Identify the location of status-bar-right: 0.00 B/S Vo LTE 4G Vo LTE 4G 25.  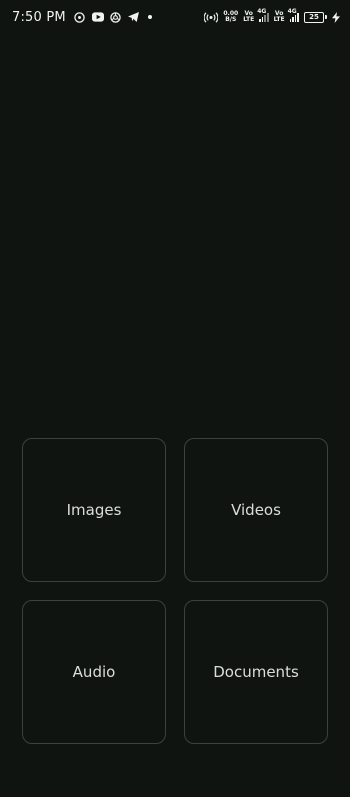
(272, 15).